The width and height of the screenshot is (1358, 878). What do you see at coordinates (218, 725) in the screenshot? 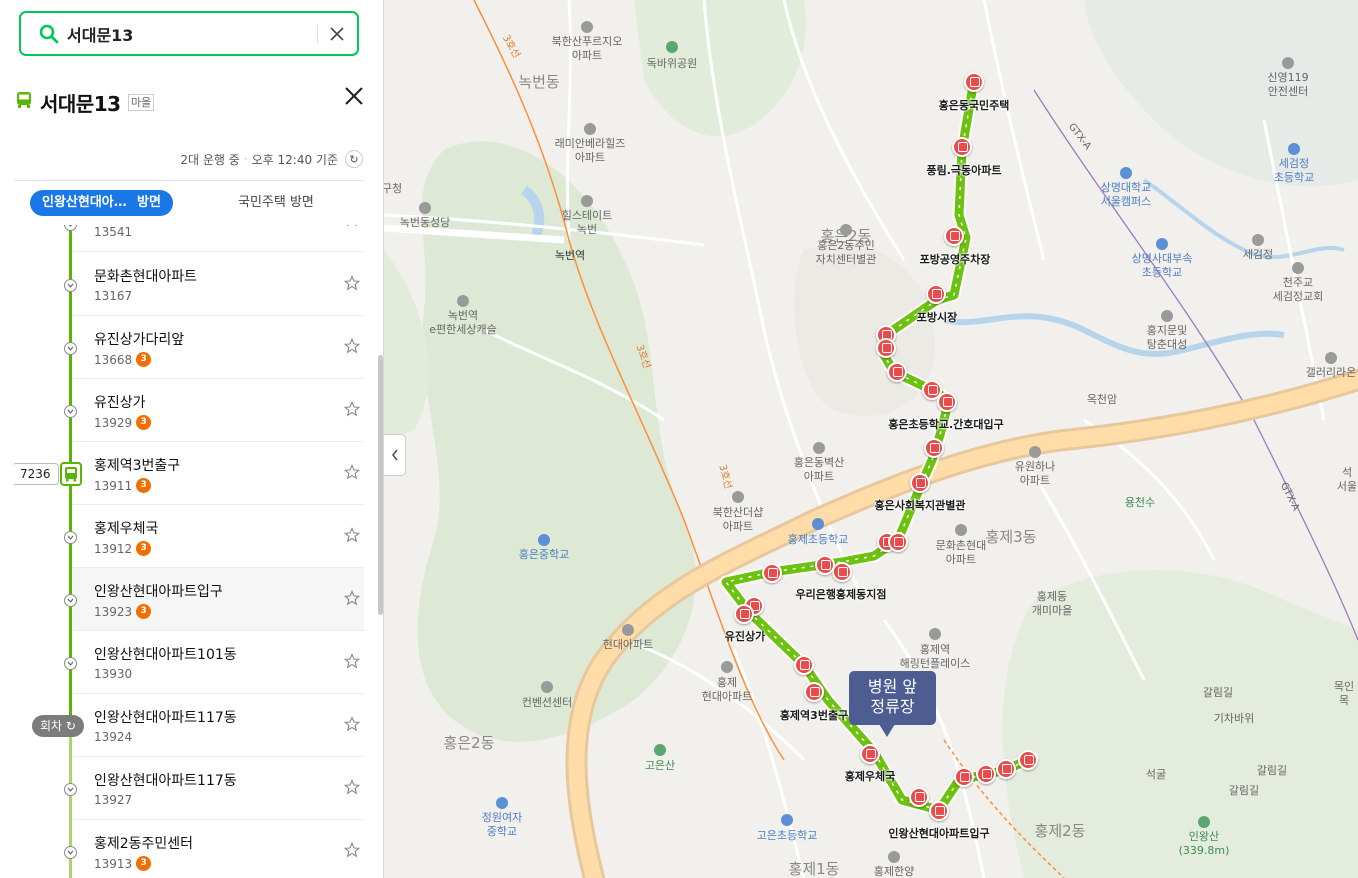
I see `stop-row: 인왕산현대아파트117동 13924` at bounding box center [218, 725].